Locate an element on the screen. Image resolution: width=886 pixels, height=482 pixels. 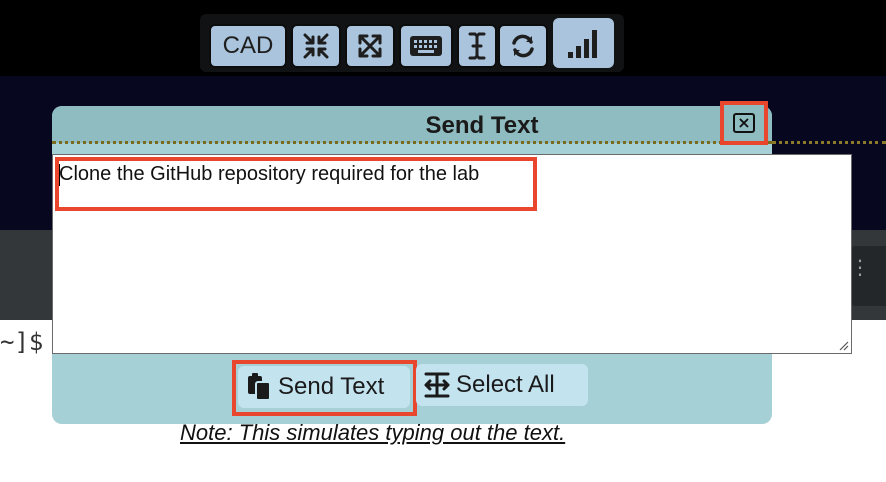
exit-fullscreen-button is located at coordinates (316, 46).